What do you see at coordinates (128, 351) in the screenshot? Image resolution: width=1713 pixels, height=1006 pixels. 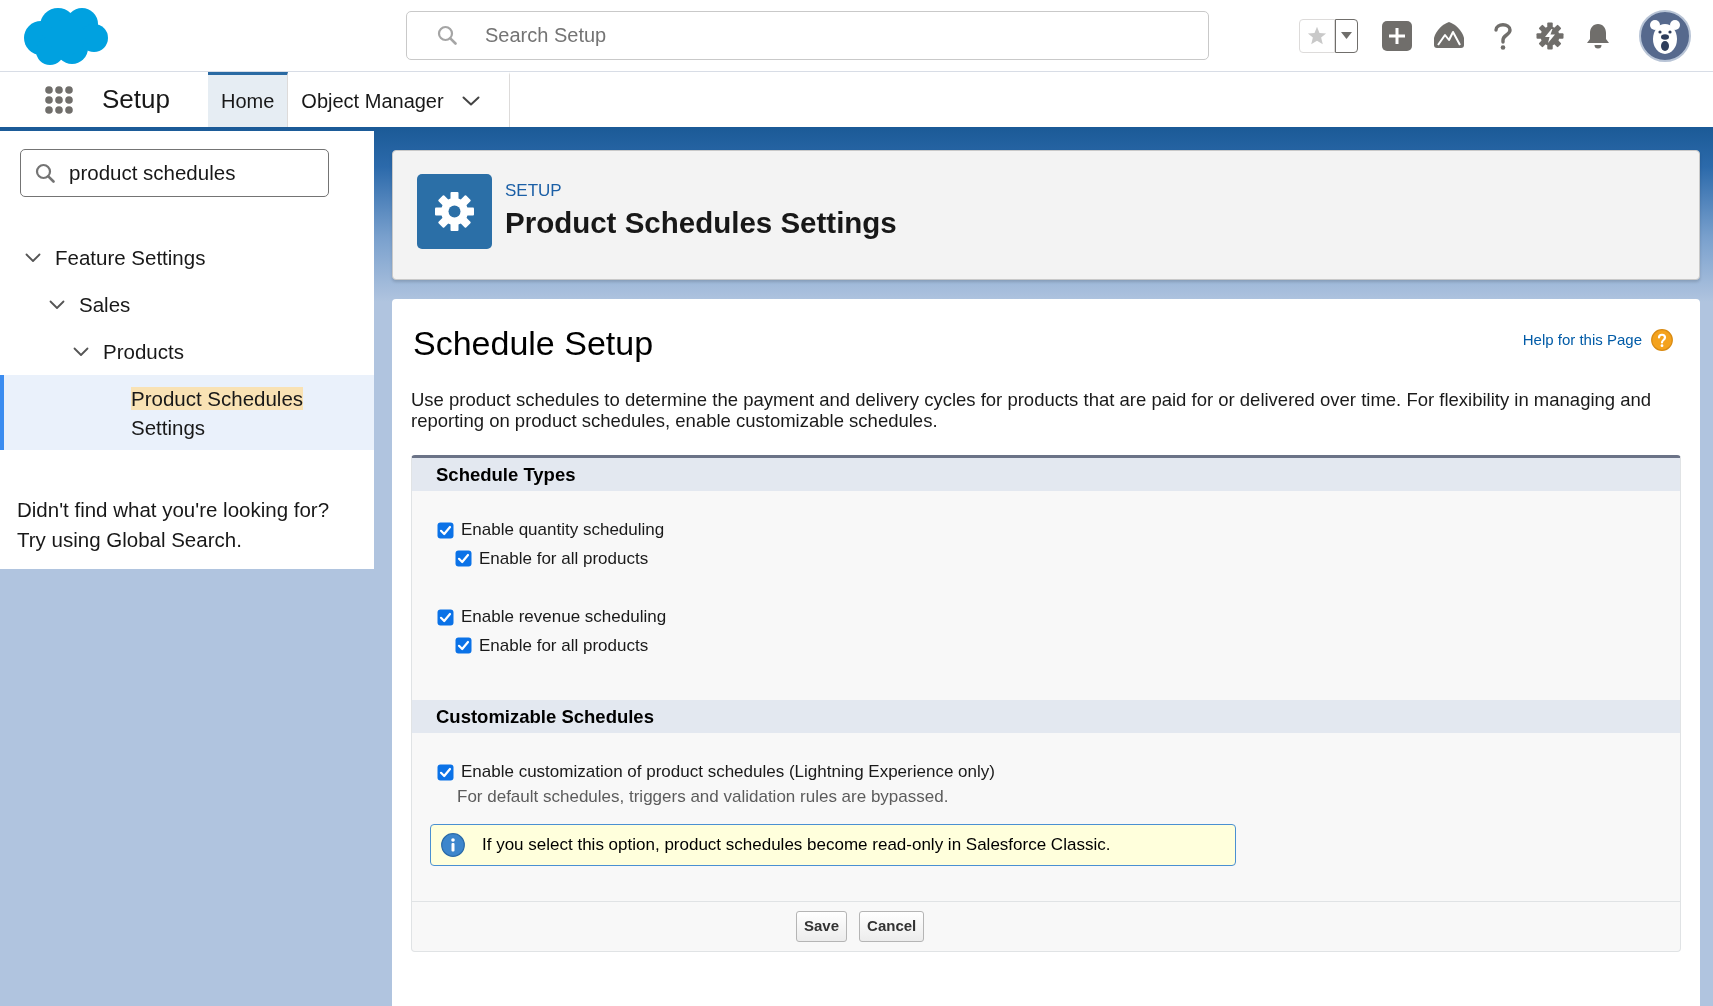 I see `tree-item: Products` at bounding box center [128, 351].